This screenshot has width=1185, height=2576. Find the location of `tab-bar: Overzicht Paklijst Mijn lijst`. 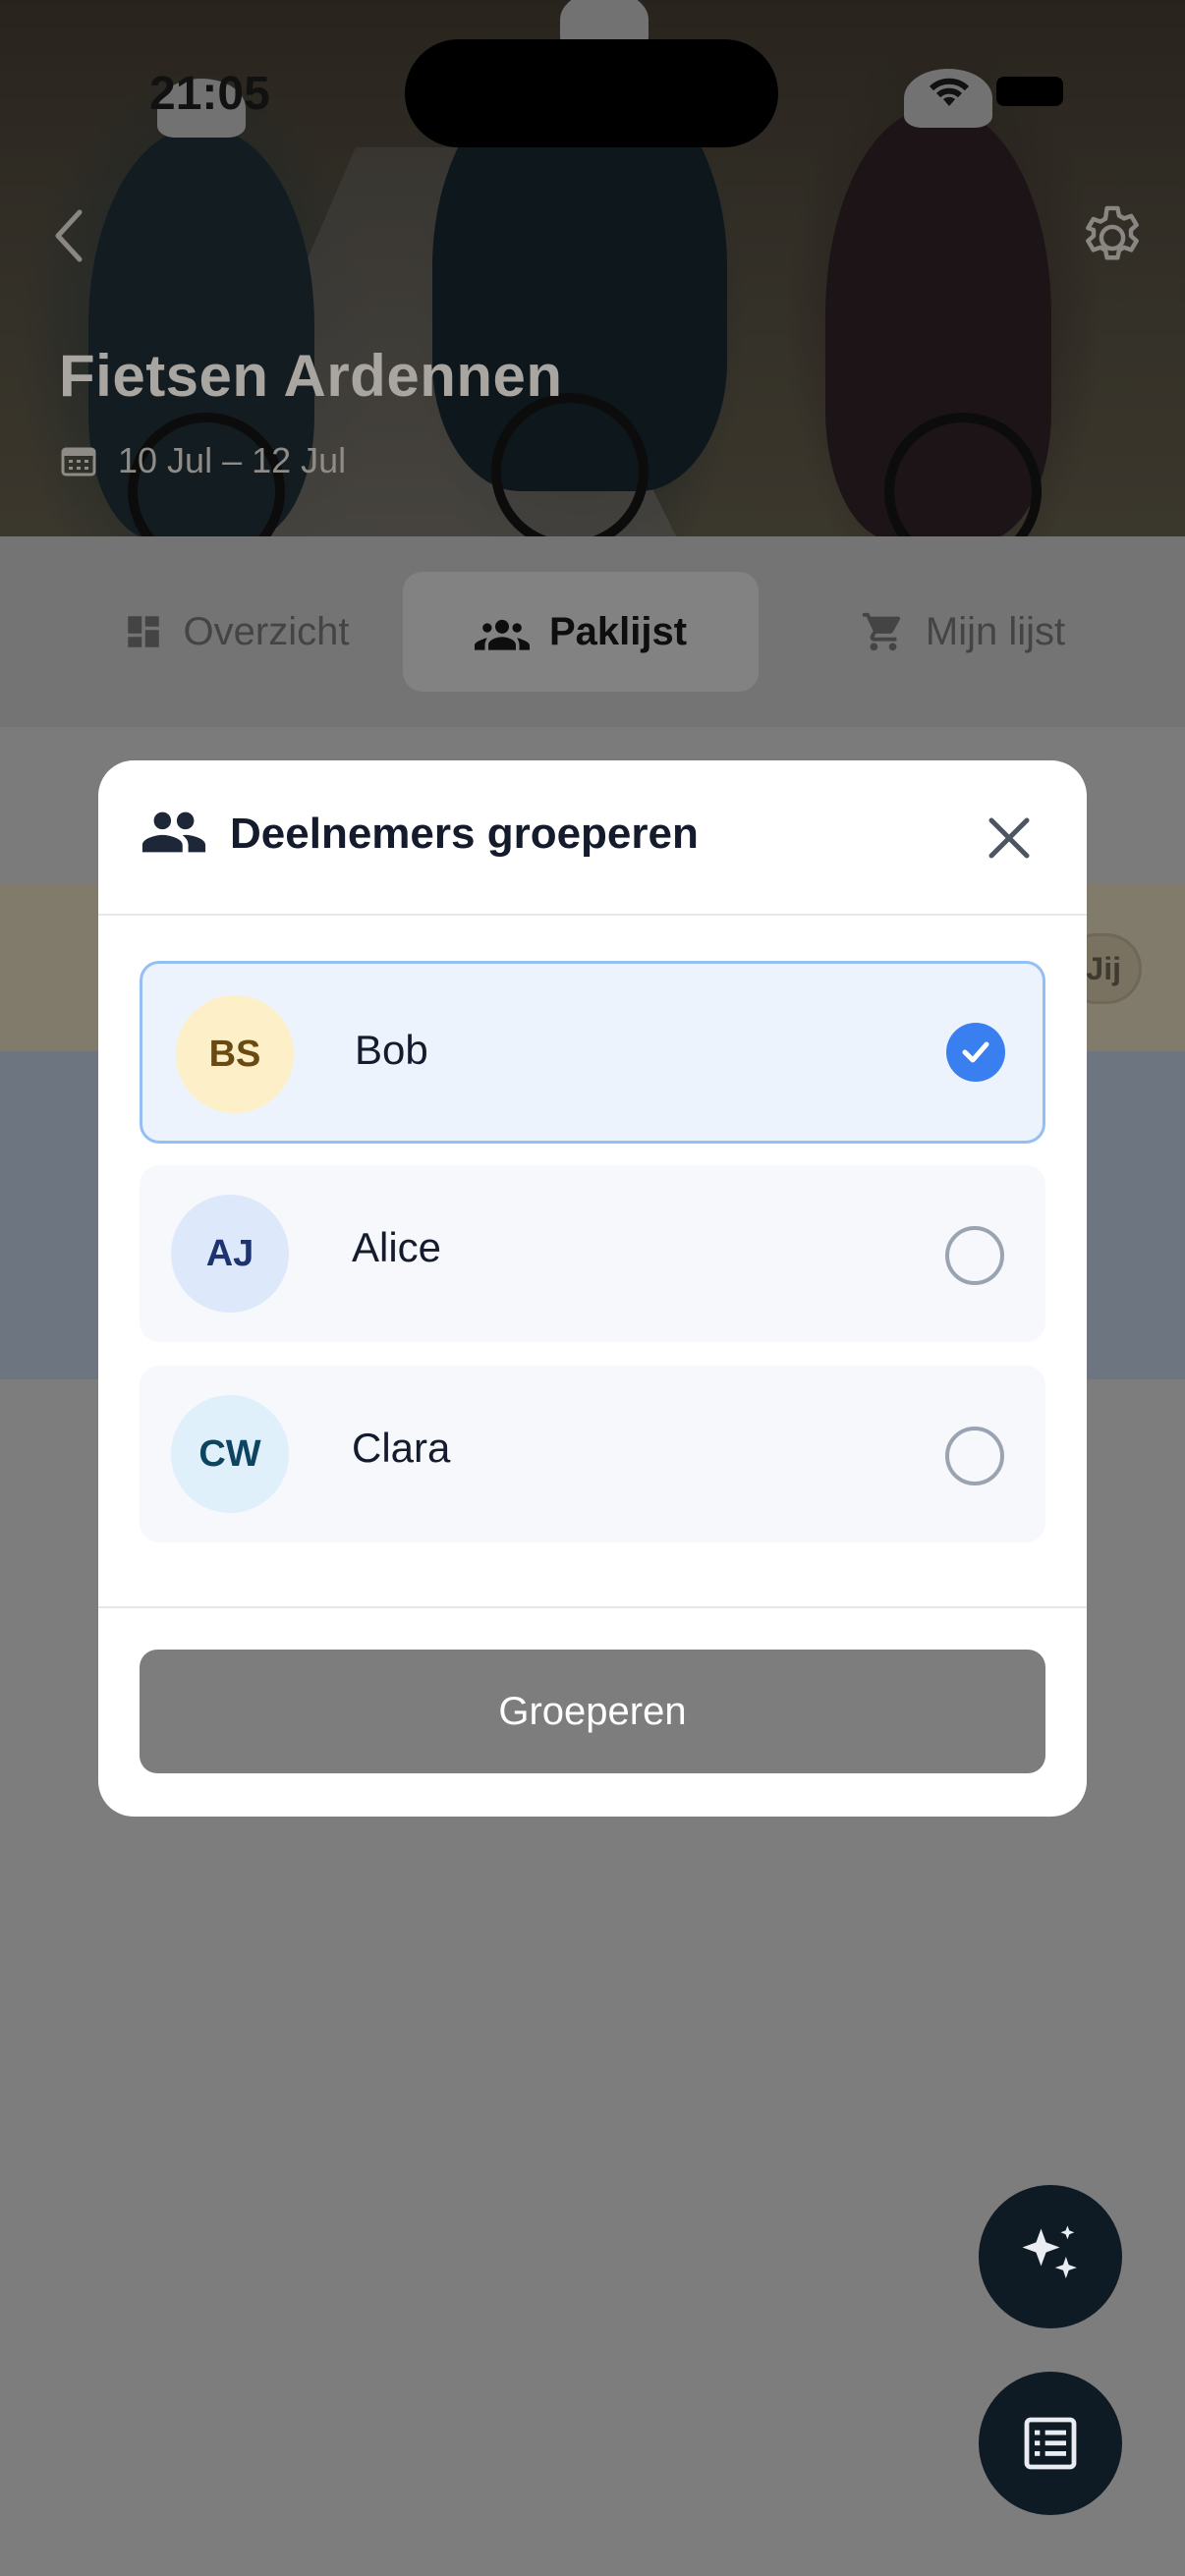

tab-bar: Overzicht Paklijst Mijn lijst is located at coordinates (592, 631).